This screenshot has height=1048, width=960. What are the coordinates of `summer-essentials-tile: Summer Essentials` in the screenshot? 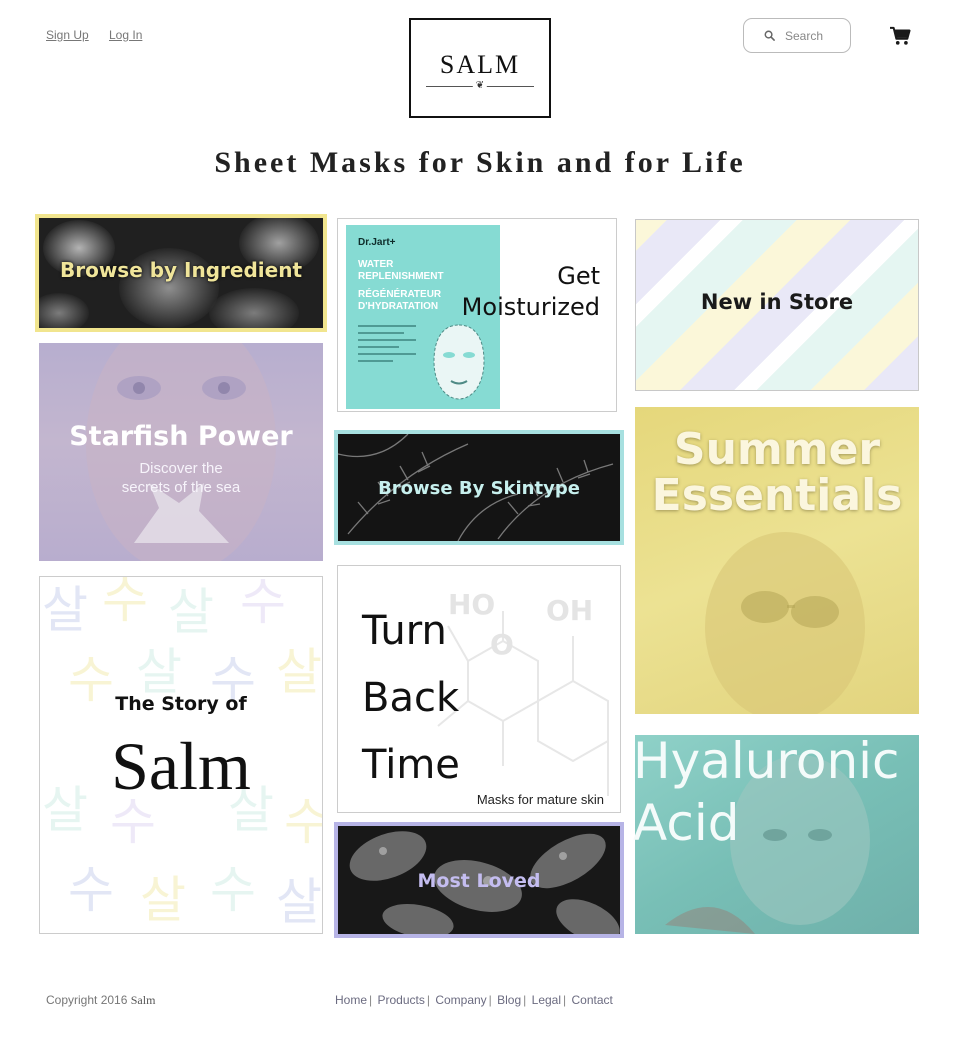 It's located at (777, 560).